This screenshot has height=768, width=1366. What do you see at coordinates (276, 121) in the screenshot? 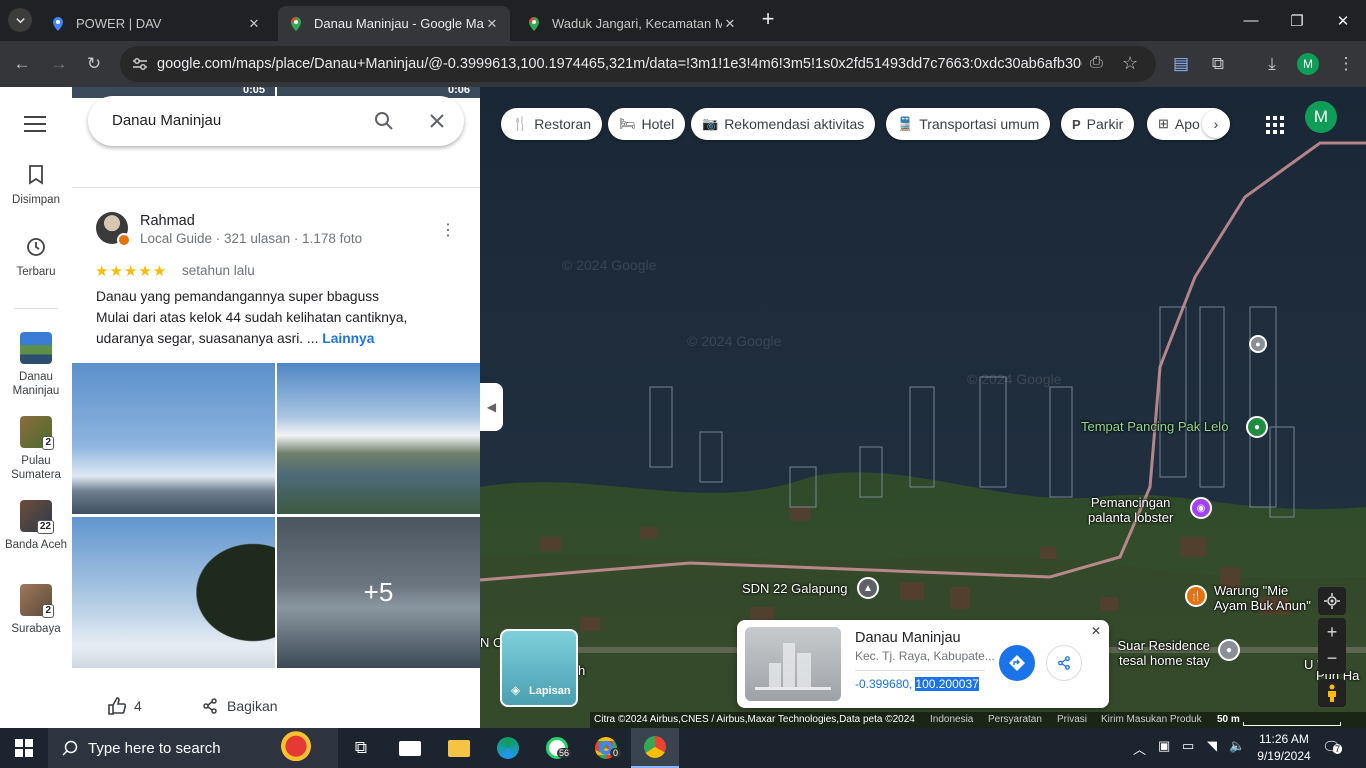
I see `search-box: Danau Maninjau` at bounding box center [276, 121].